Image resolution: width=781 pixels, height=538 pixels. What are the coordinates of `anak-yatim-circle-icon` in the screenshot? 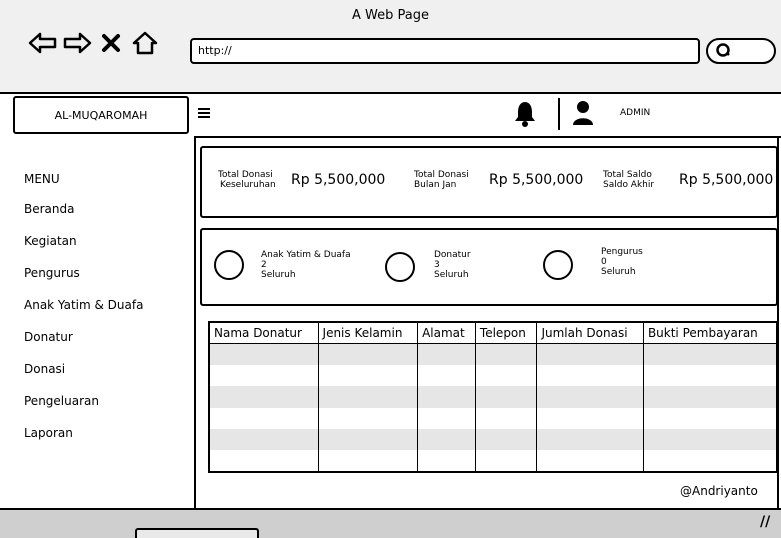 It's located at (229, 265).